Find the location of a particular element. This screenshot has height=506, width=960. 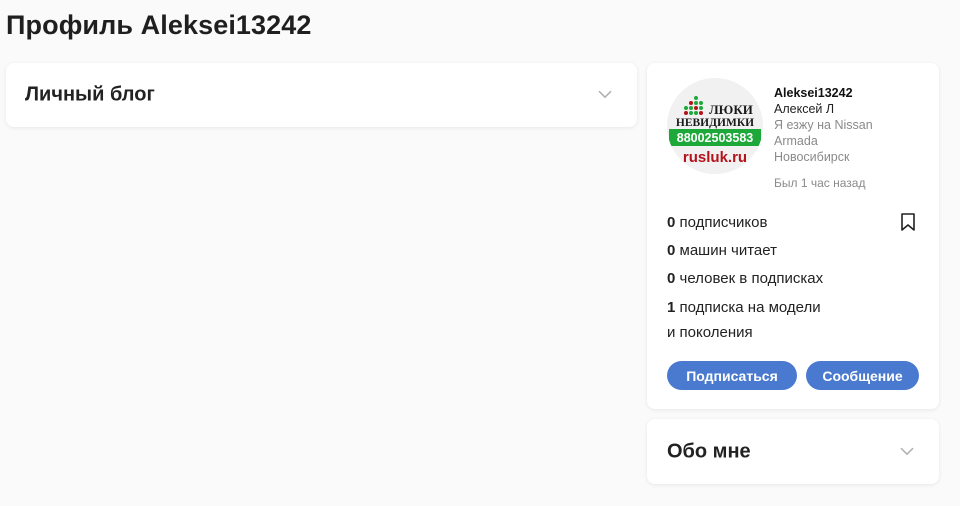

profile-car-line-2: Armada is located at coordinates (854, 141).